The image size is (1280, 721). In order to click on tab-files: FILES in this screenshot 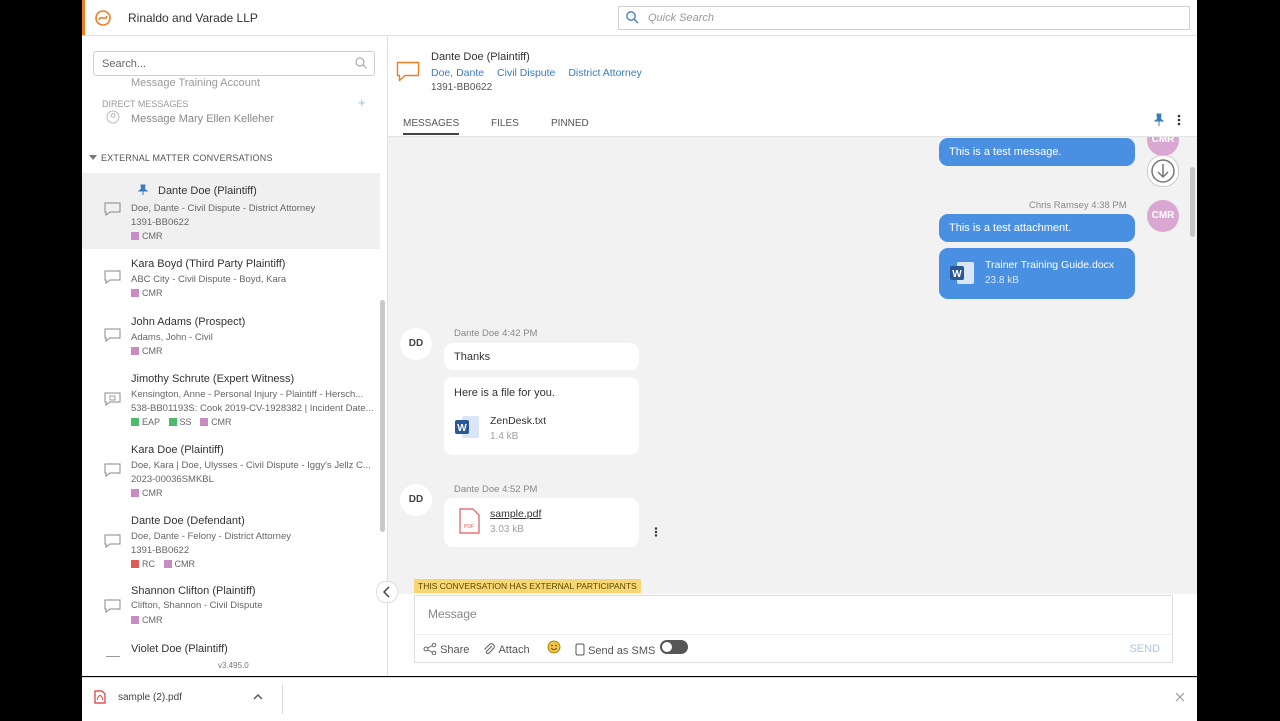, I will do `click(505, 123)`.